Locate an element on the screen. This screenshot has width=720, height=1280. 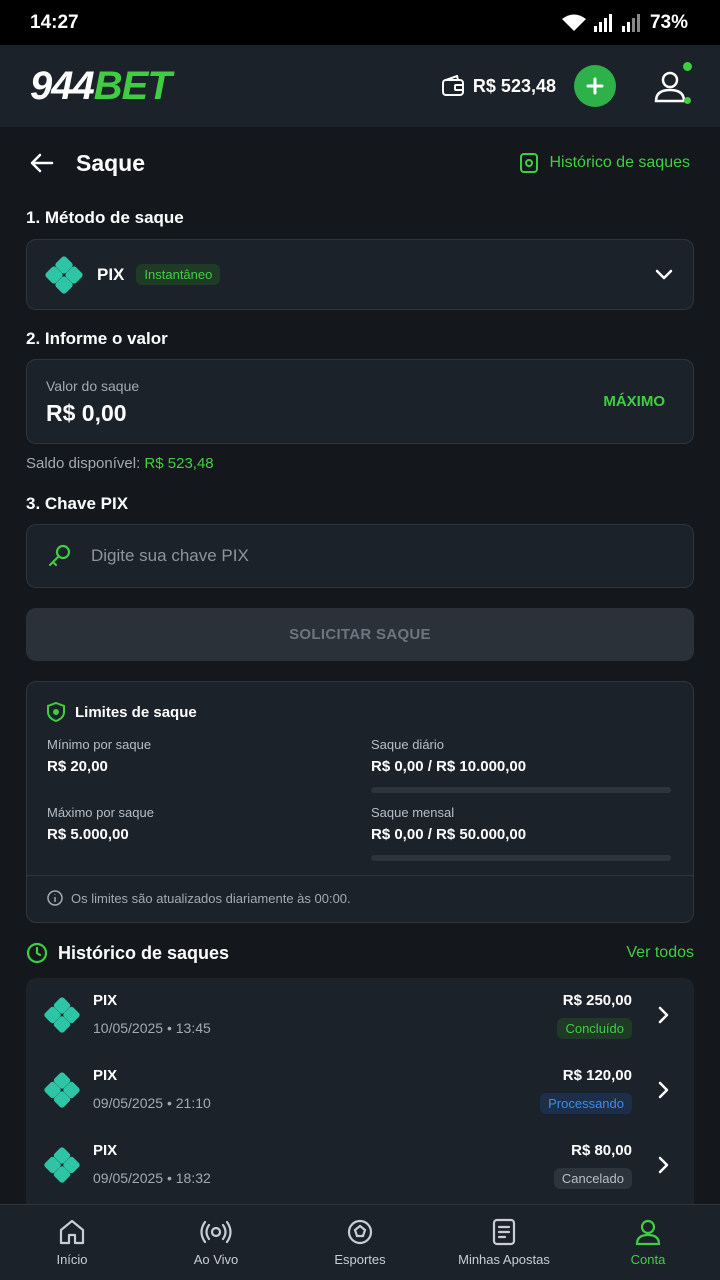
instant-badge: Instantâneo is located at coordinates (178, 274).